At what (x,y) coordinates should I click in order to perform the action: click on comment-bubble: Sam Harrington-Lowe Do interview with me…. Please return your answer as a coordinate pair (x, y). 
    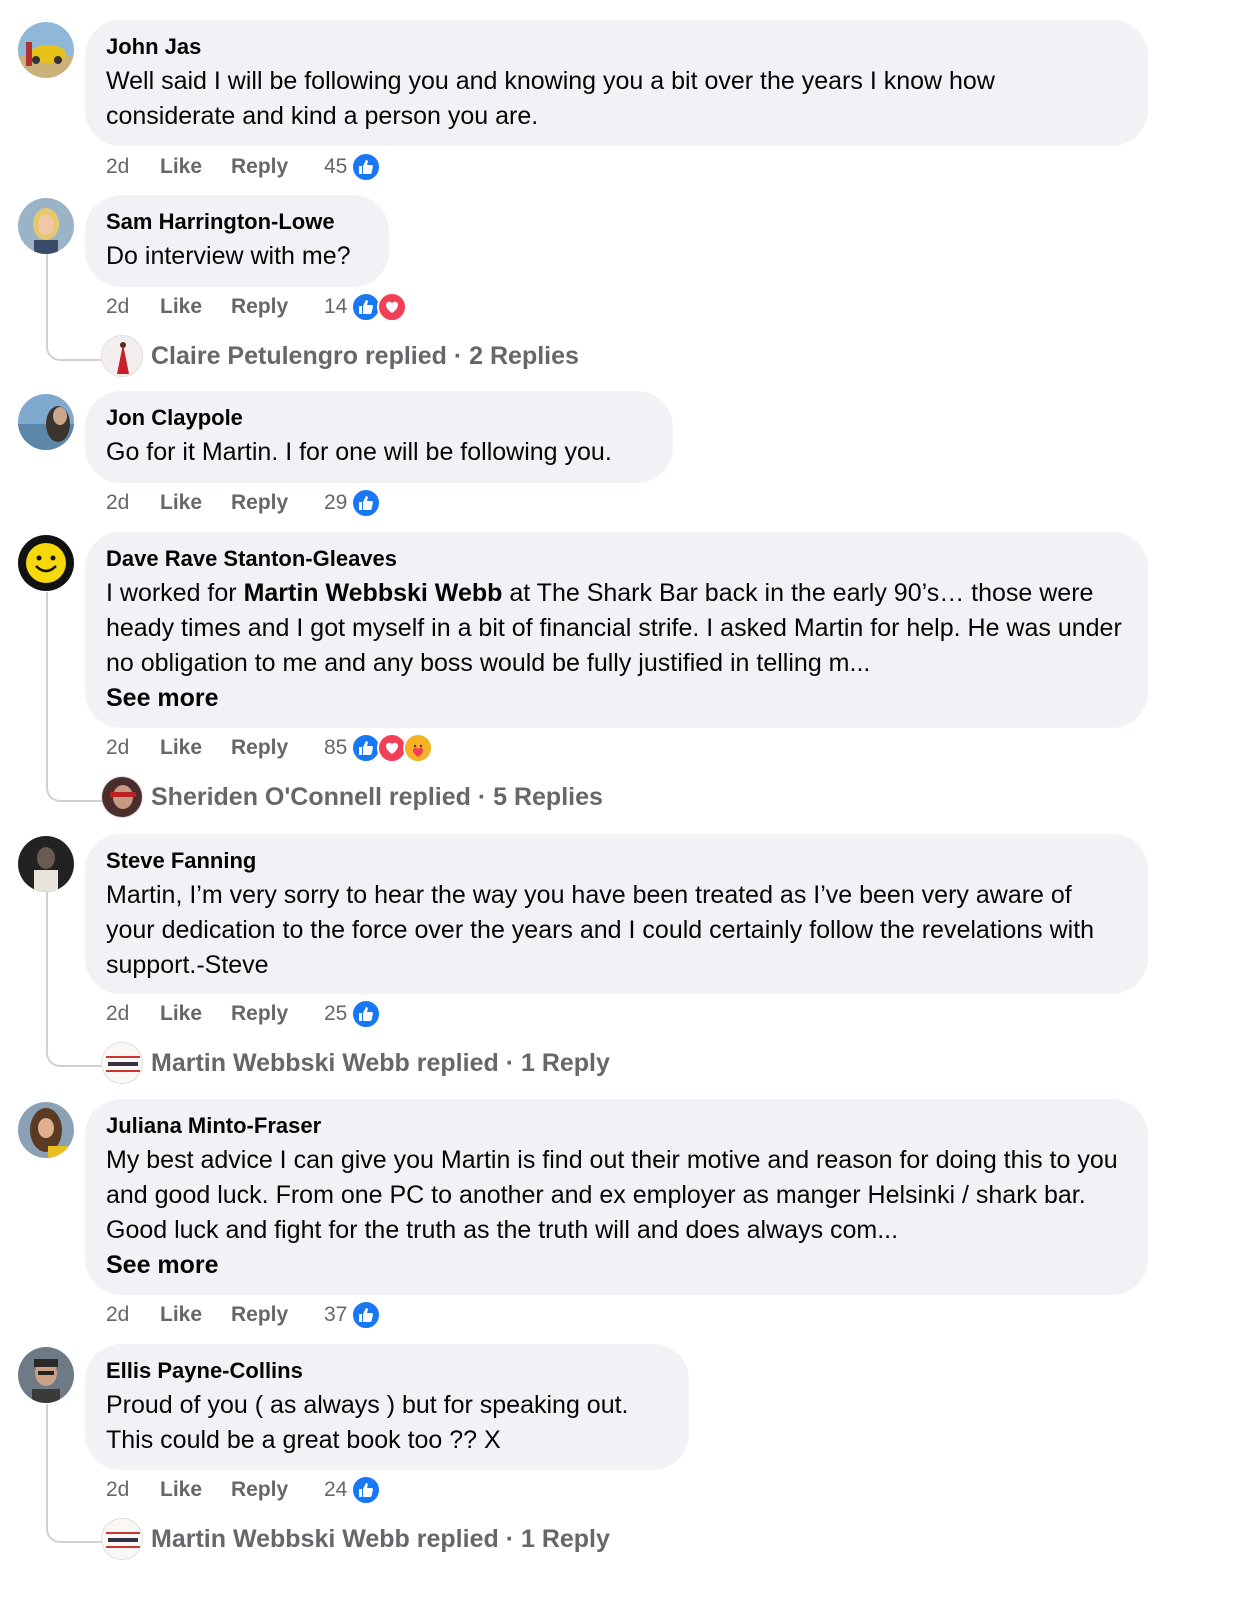
    Looking at the image, I should click on (237, 241).